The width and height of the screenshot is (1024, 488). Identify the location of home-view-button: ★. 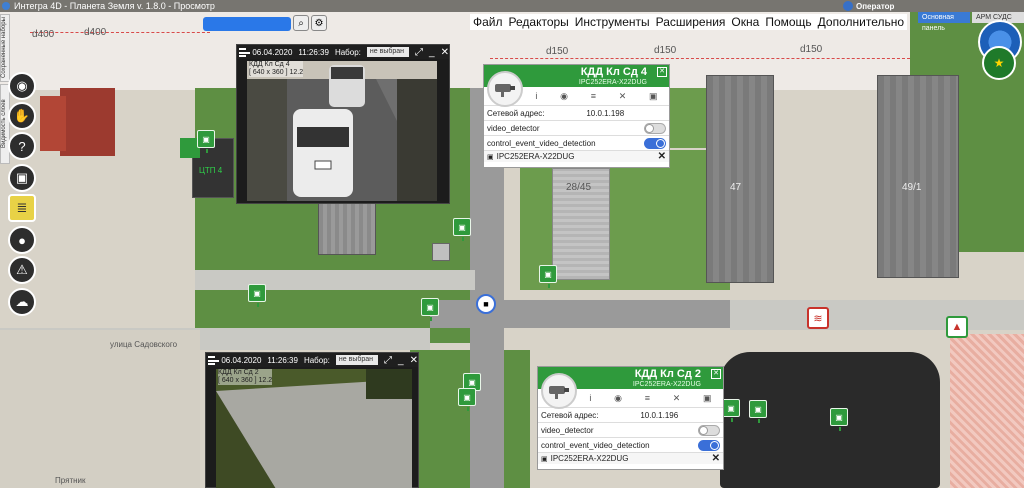
(999, 63).